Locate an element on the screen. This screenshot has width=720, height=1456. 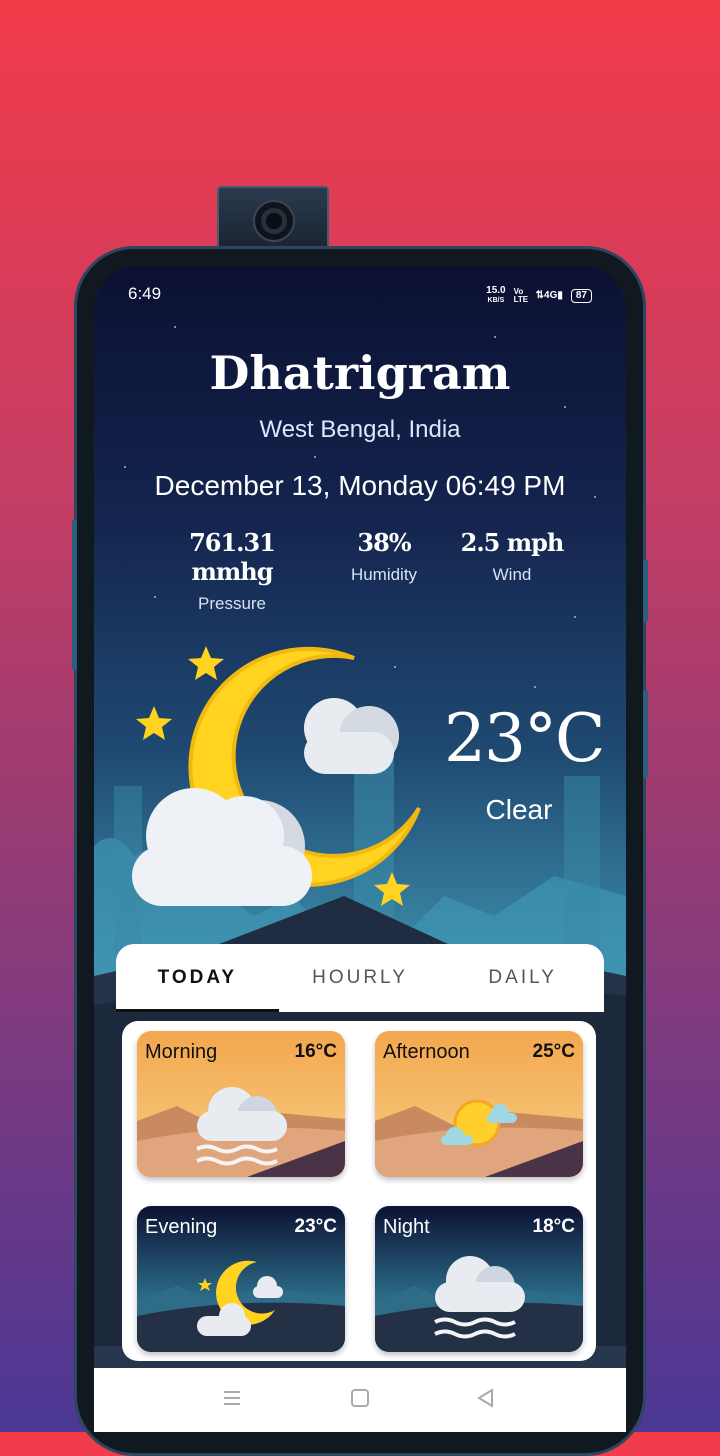
period-temp: 18°C is located at coordinates (553, 1226).